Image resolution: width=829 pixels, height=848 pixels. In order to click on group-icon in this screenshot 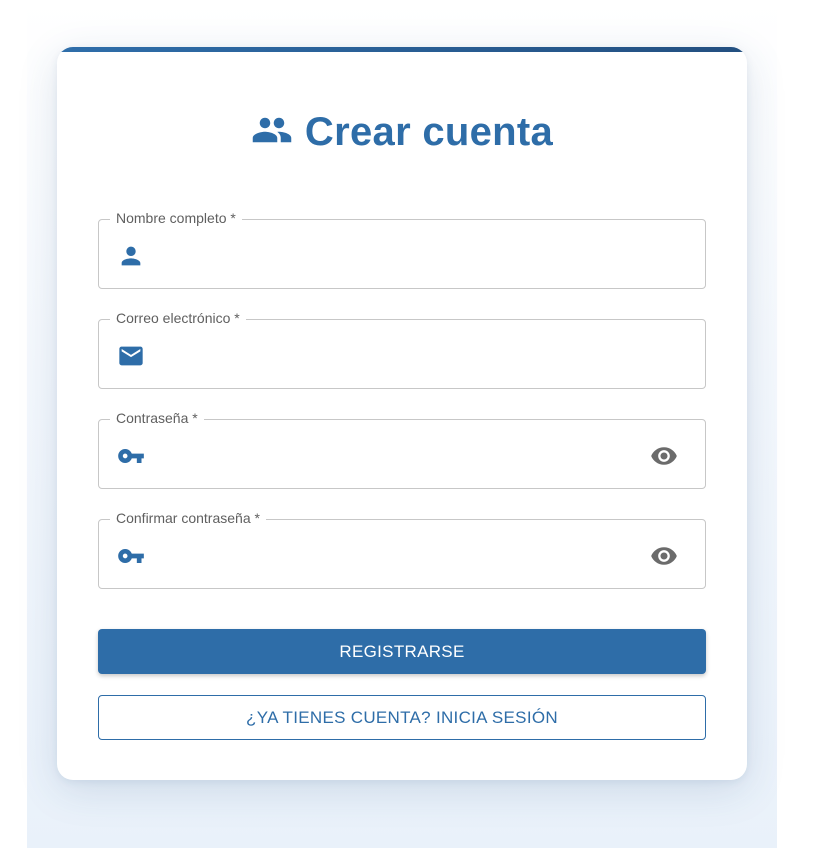, I will do `click(272, 132)`.